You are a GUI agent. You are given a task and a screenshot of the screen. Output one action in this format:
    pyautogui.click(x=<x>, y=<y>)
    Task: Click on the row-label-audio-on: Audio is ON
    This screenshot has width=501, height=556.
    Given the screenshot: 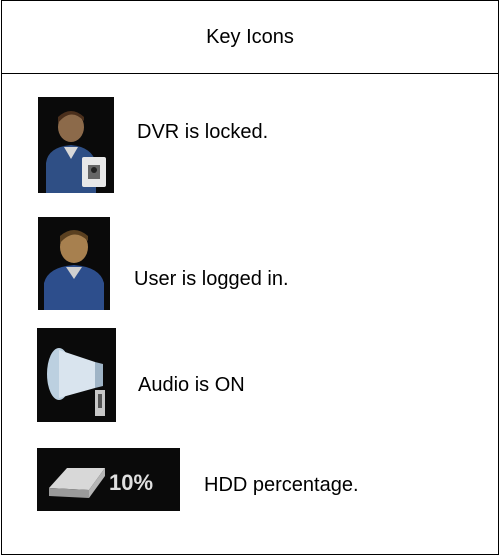 What is the action you would take?
    pyautogui.click(x=191, y=385)
    